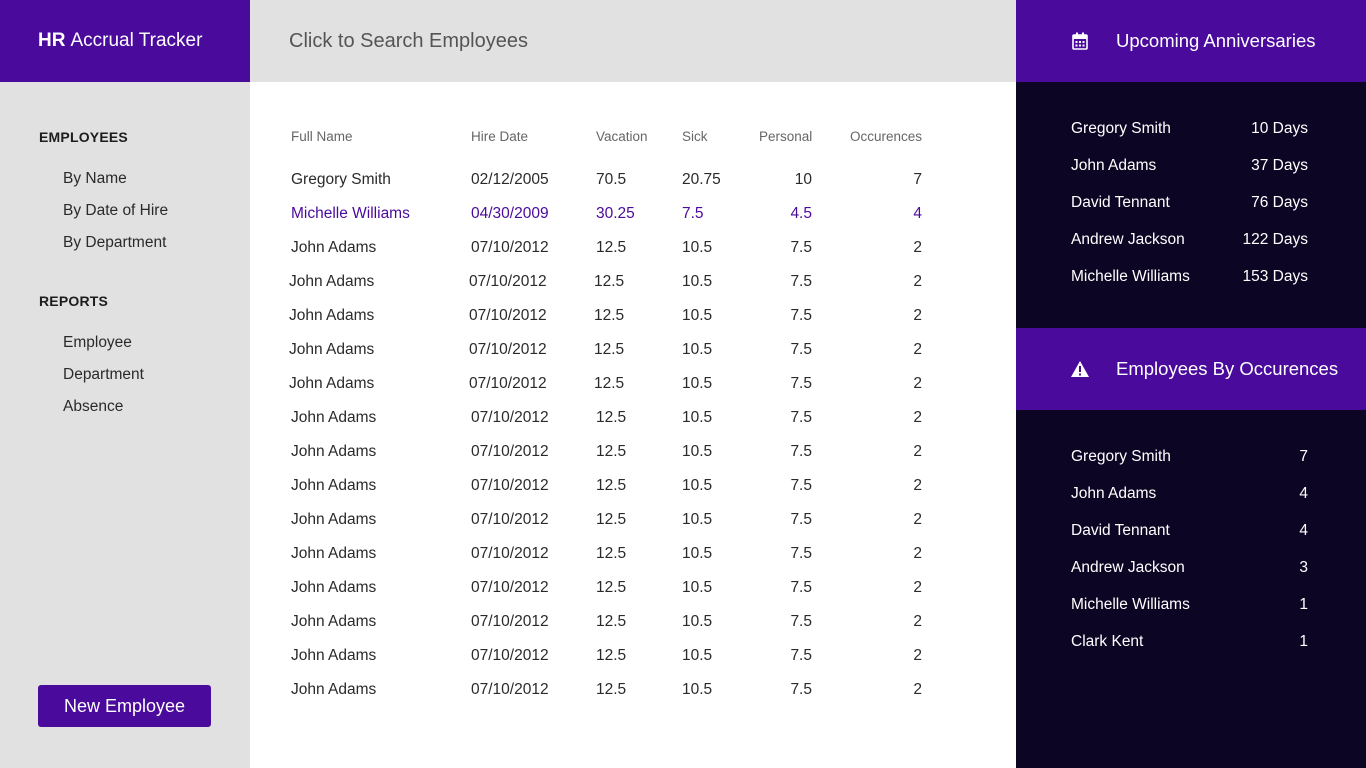 The image size is (1366, 768). I want to click on occurence-name: Andrew Jackson, so click(1128, 567).